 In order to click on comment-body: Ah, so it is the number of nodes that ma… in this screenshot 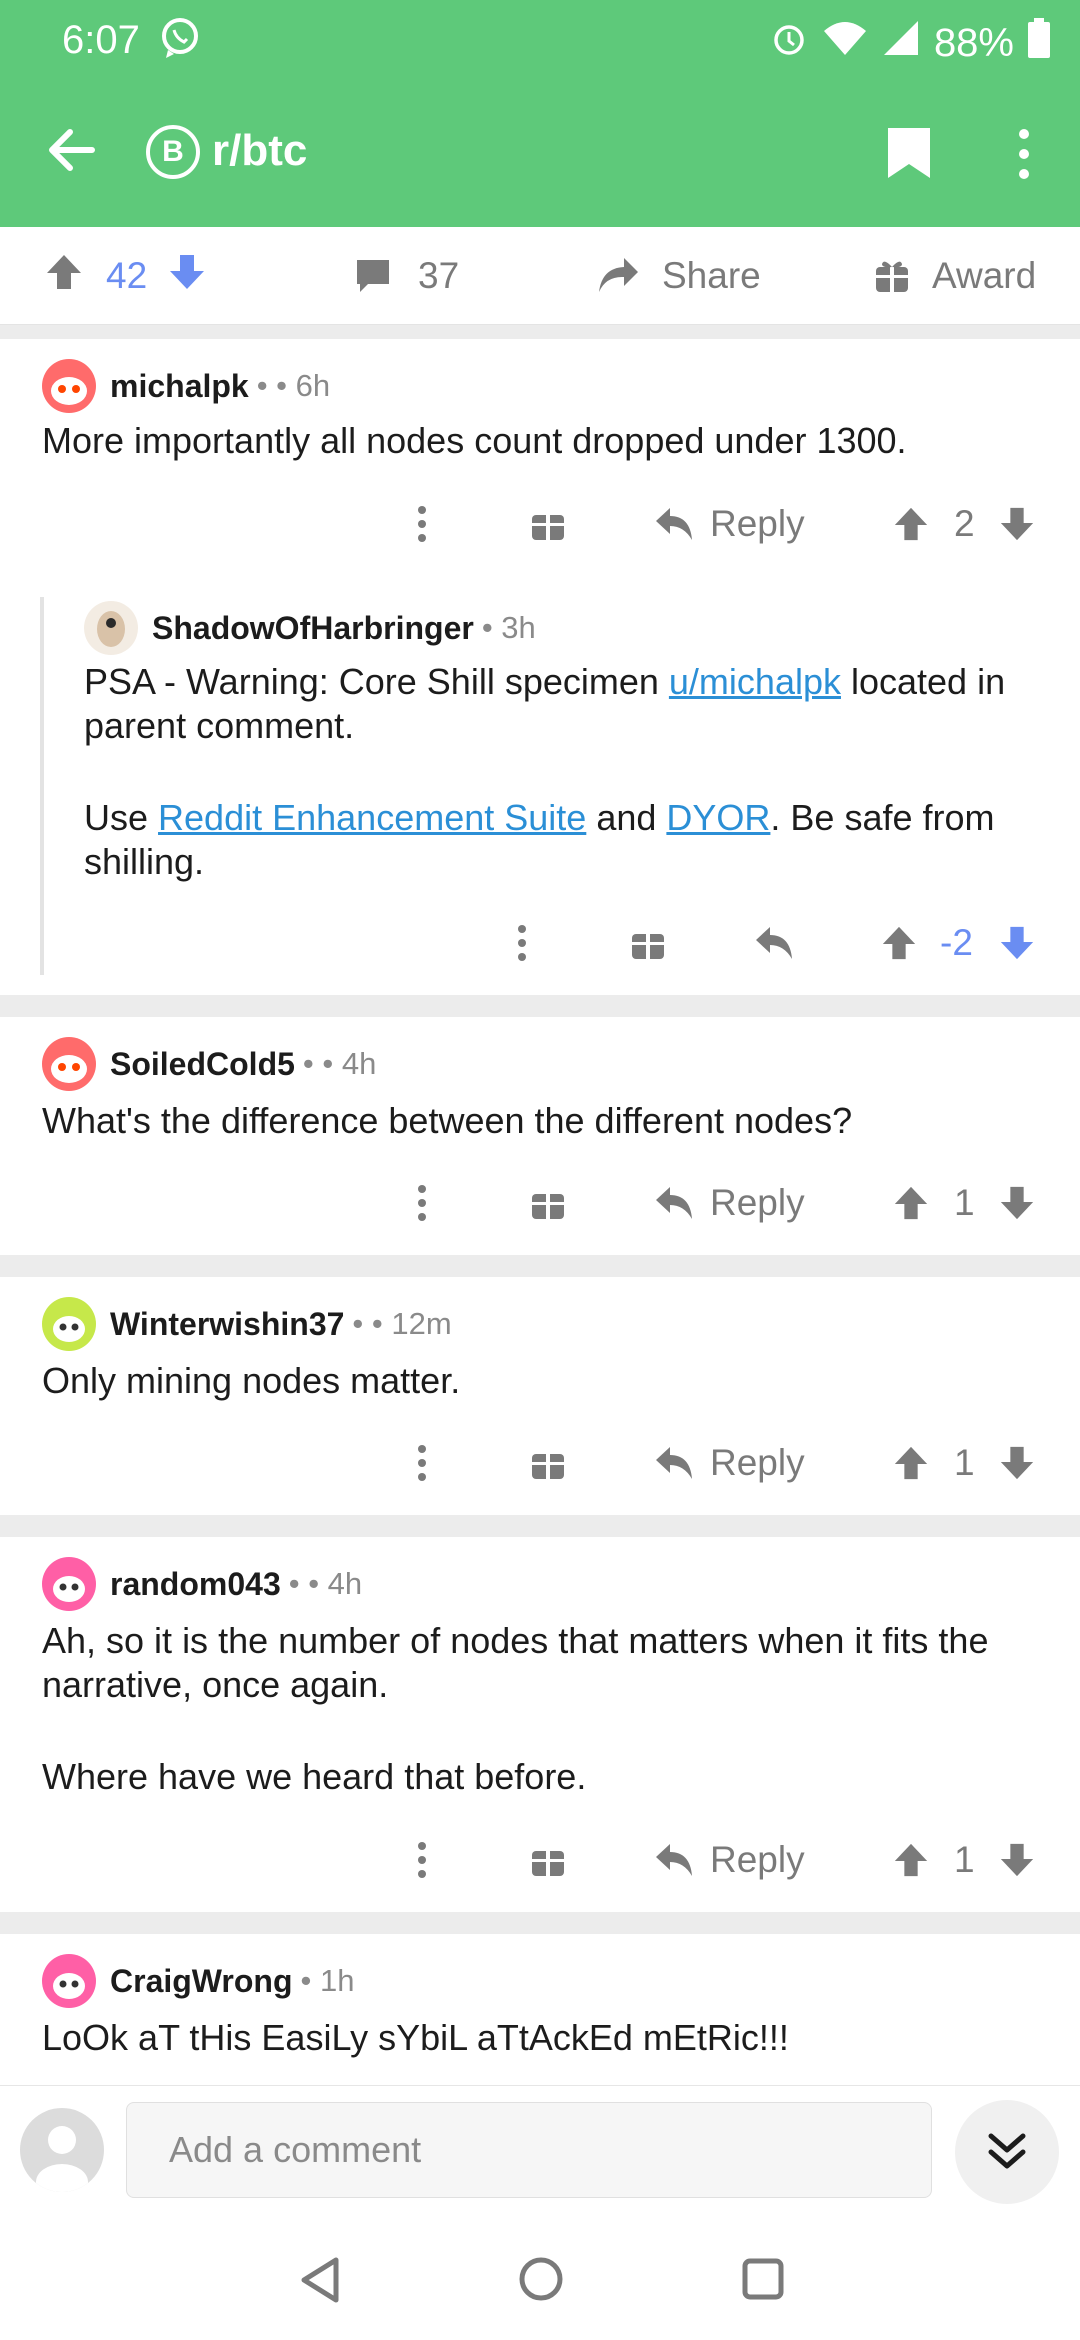, I will do `click(515, 1662)`.